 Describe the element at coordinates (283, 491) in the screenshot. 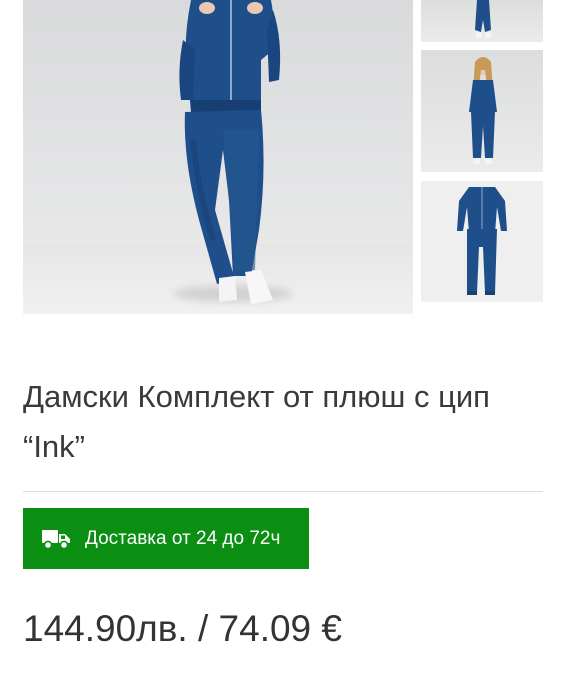

I see `divider` at that location.